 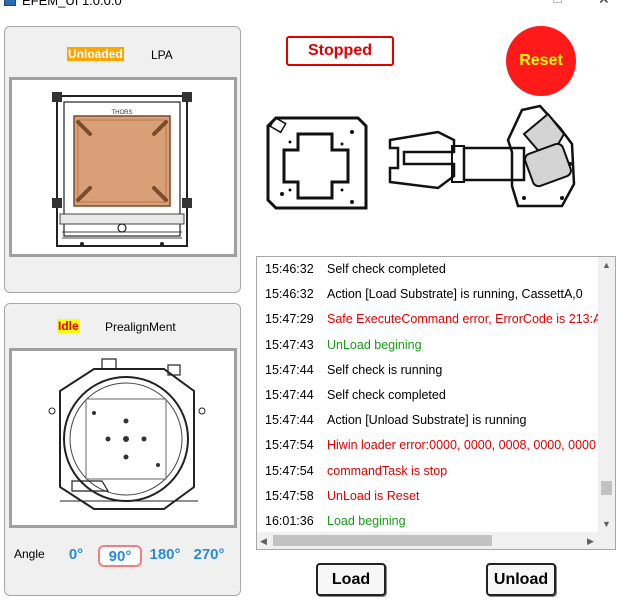 What do you see at coordinates (606, 265) in the screenshot?
I see `scroll-up-icon: ▲` at bounding box center [606, 265].